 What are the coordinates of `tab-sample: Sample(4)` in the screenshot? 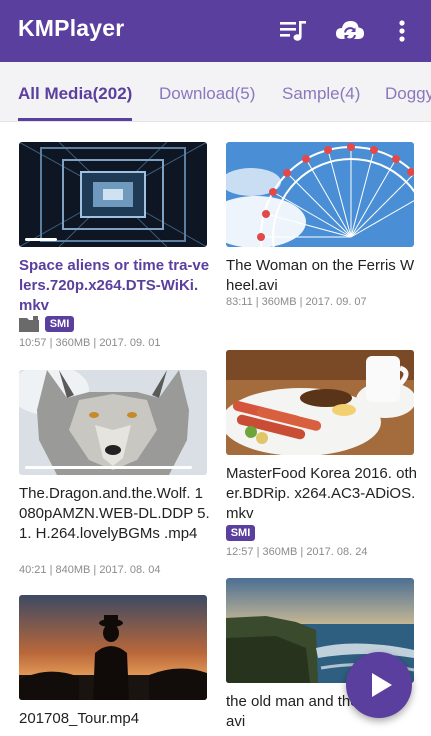 It's located at (321, 94).